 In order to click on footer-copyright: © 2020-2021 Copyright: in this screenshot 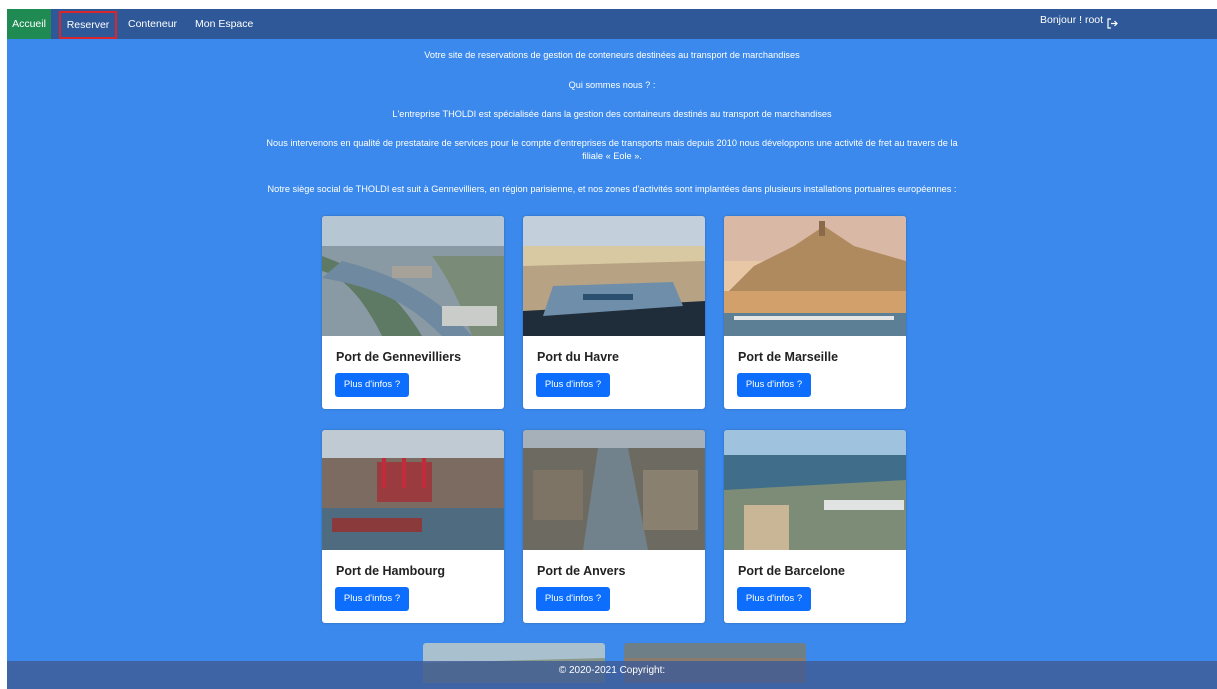, I will do `click(612, 670)`.